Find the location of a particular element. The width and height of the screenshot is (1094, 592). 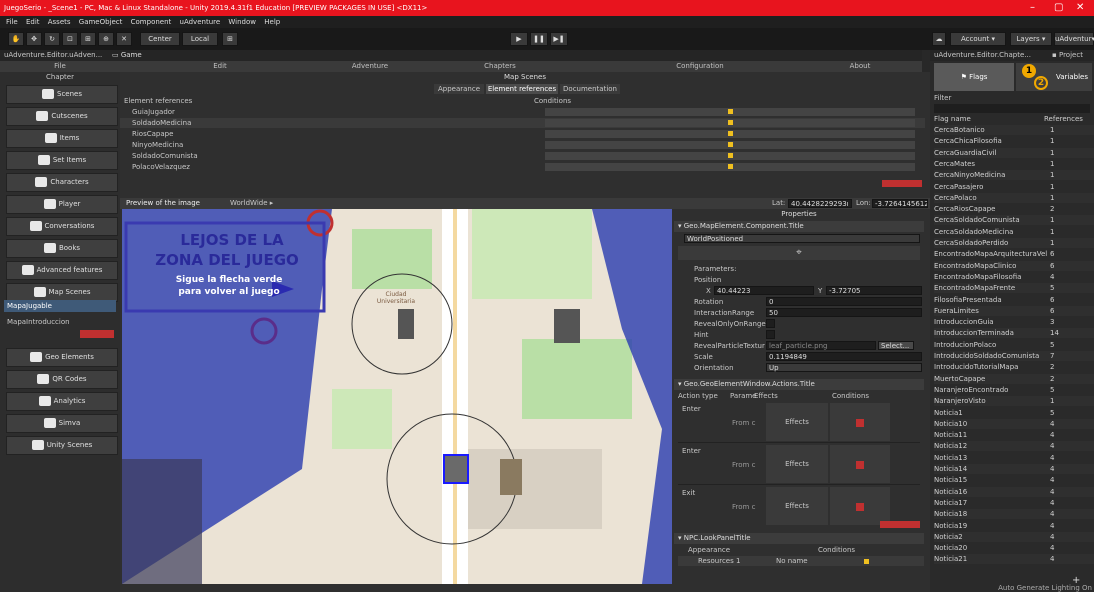

flag-row: CercaGuardiaCivil 1 is located at coordinates (1014, 152).